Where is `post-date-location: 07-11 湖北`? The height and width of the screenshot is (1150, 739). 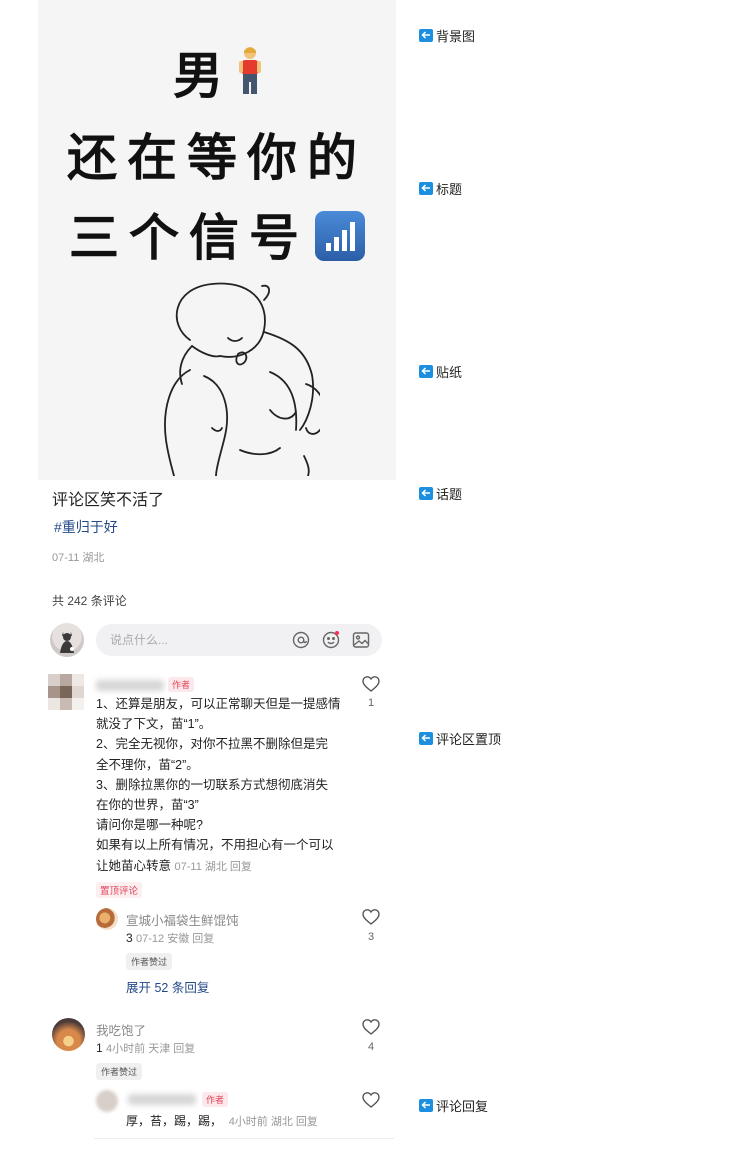 post-date-location: 07-11 湖北 is located at coordinates (78, 558).